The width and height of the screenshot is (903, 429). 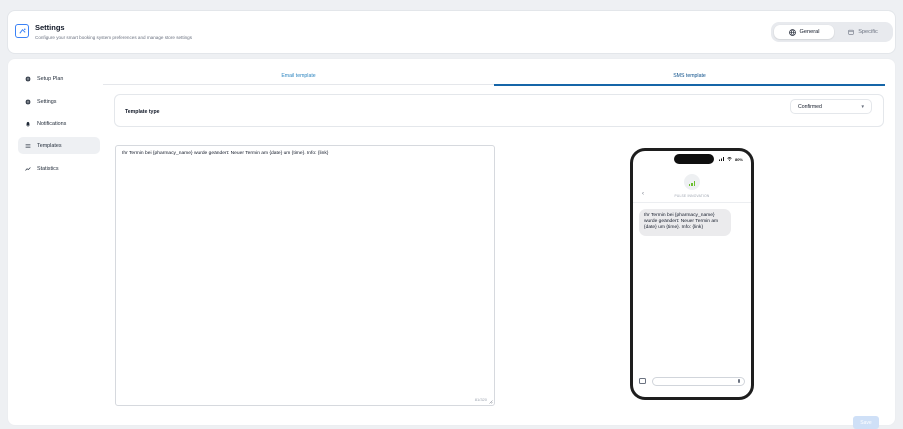 What do you see at coordinates (721, 159) in the screenshot?
I see `signal-icon` at bounding box center [721, 159].